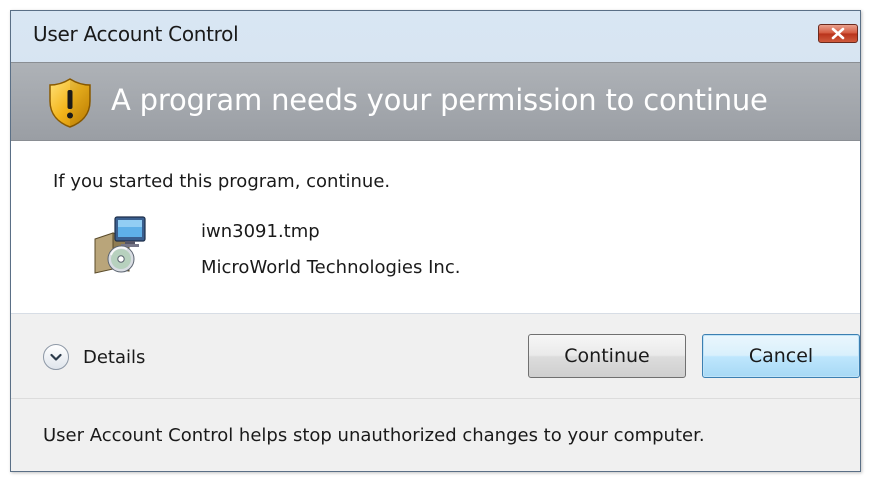 This screenshot has width=872, height=478. I want to click on instruction-text: If you started this program, continue., so click(222, 181).